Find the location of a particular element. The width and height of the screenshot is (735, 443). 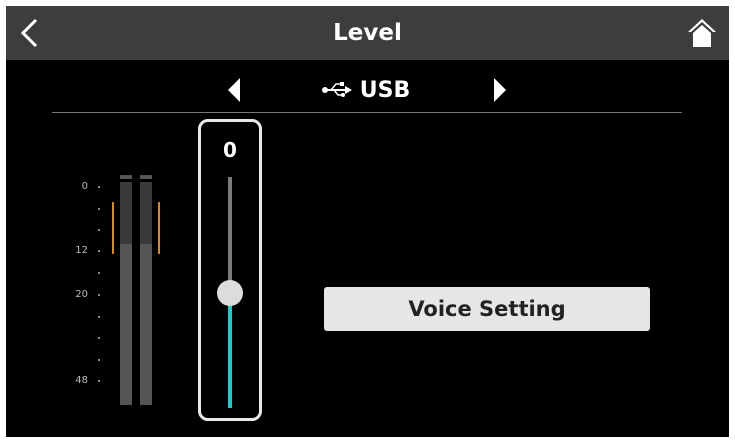

fader-knob is located at coordinates (230, 293).